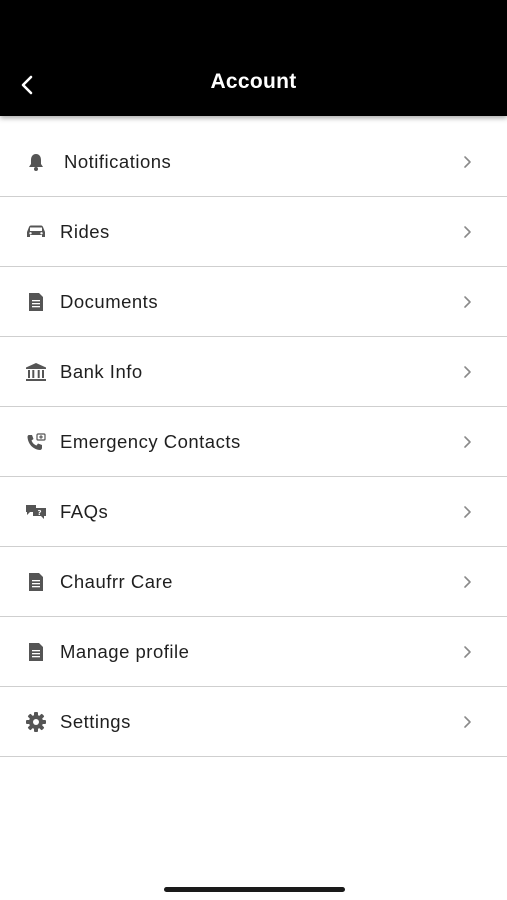 The height and width of the screenshot is (900, 507). Describe the element at coordinates (101, 371) in the screenshot. I see `menu-item-label: Bank Info` at that location.